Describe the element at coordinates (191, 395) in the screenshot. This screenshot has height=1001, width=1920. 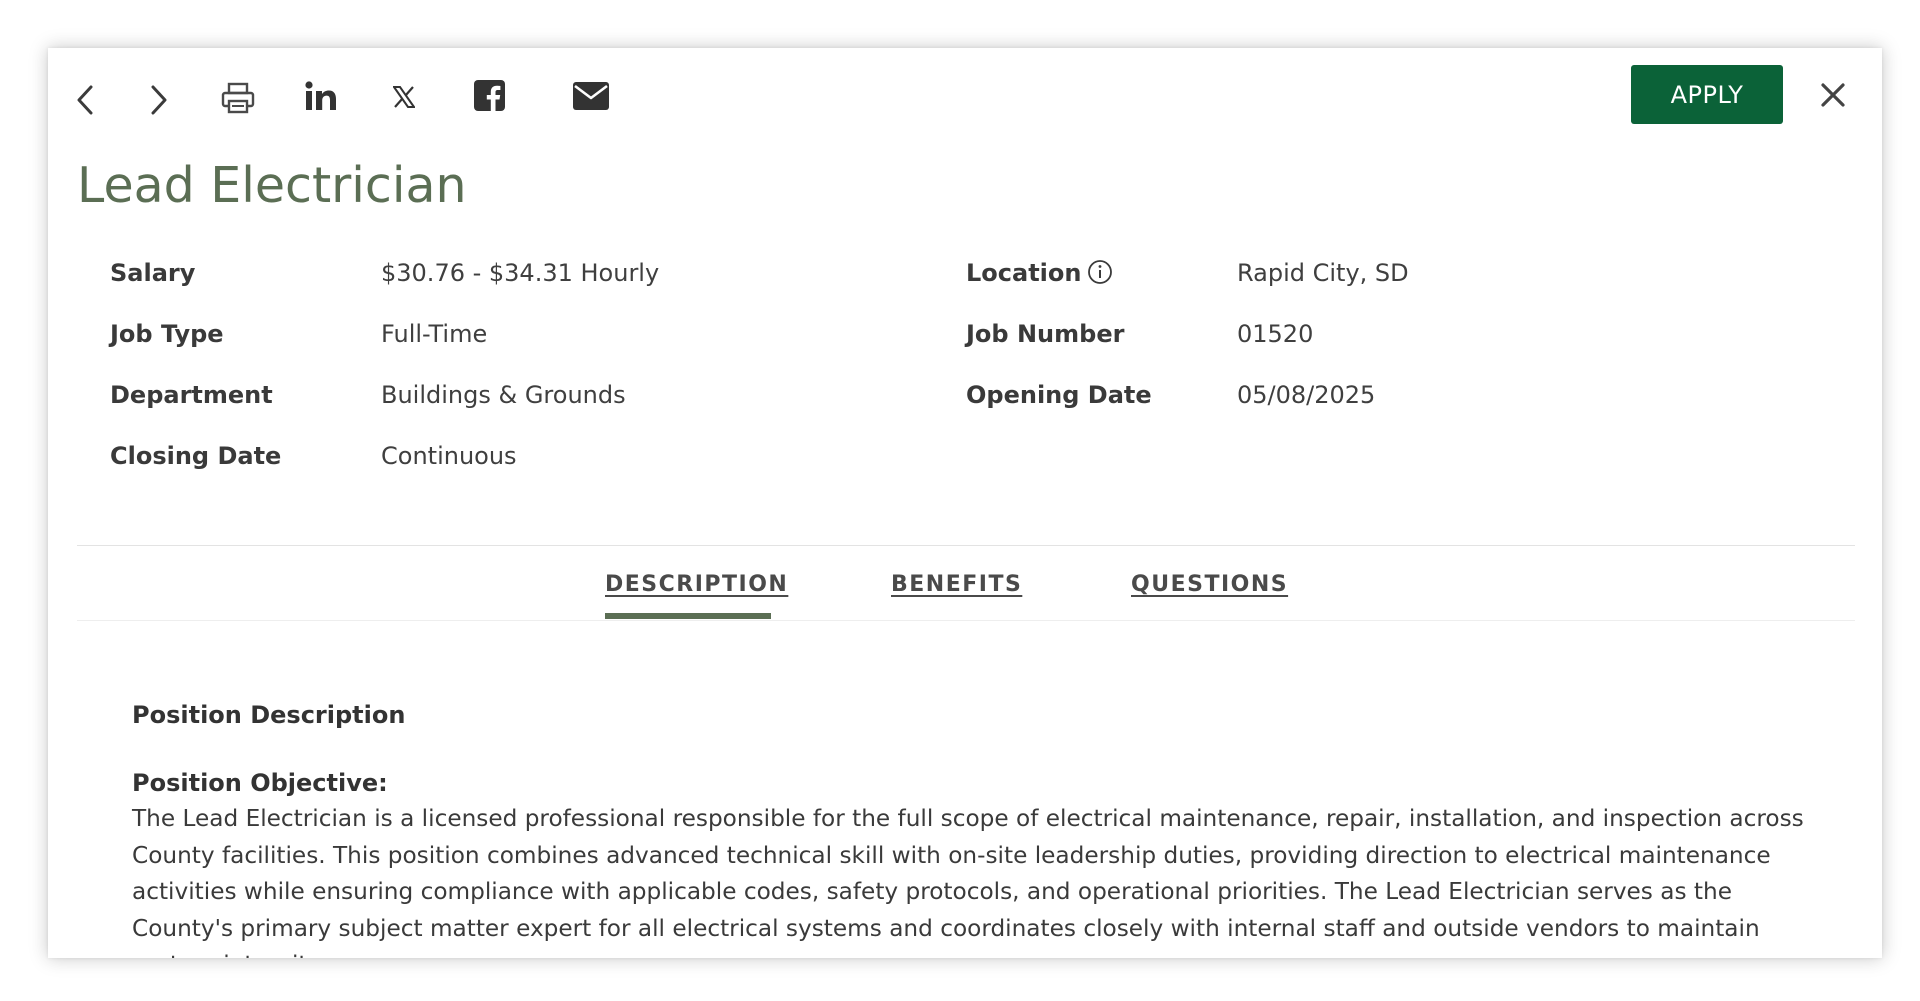
I see `department-label: Department` at that location.